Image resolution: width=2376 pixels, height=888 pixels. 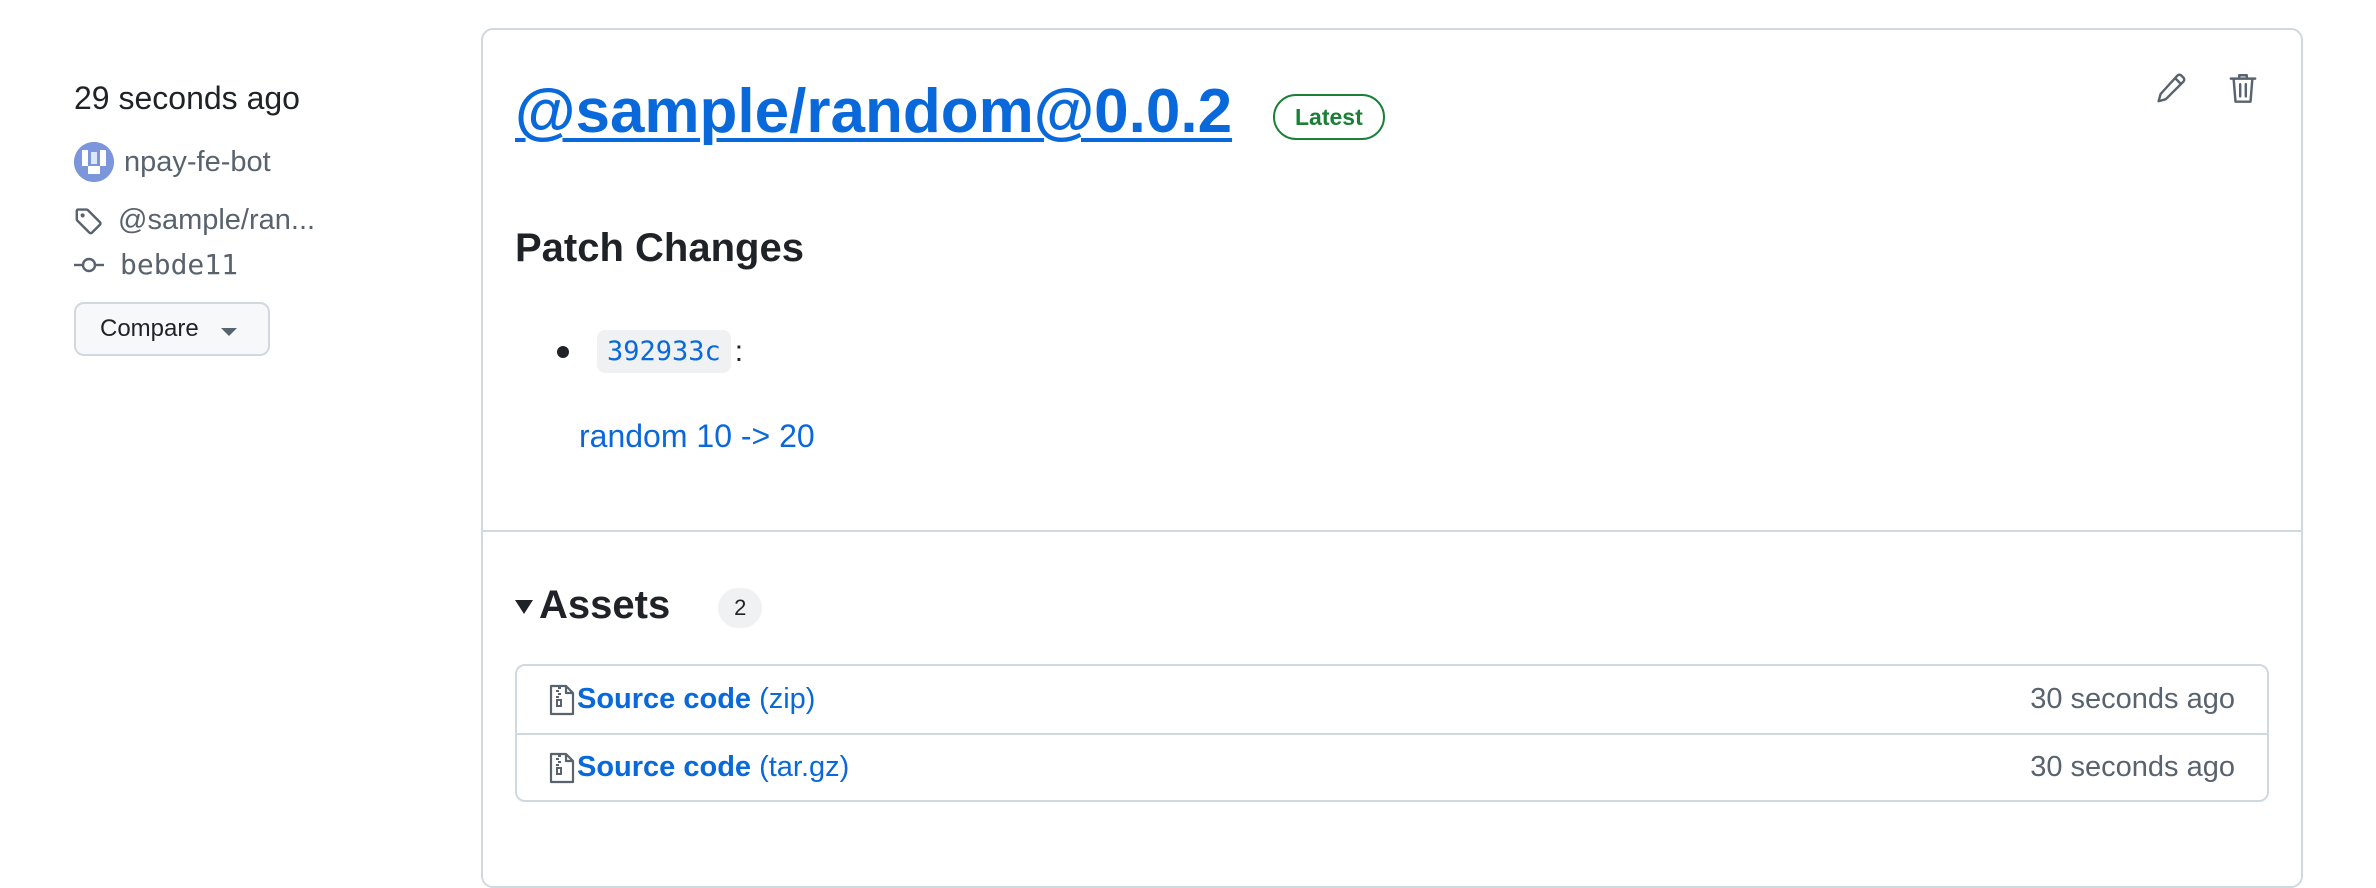 I want to click on asset-type: (tar.gz), so click(x=804, y=767).